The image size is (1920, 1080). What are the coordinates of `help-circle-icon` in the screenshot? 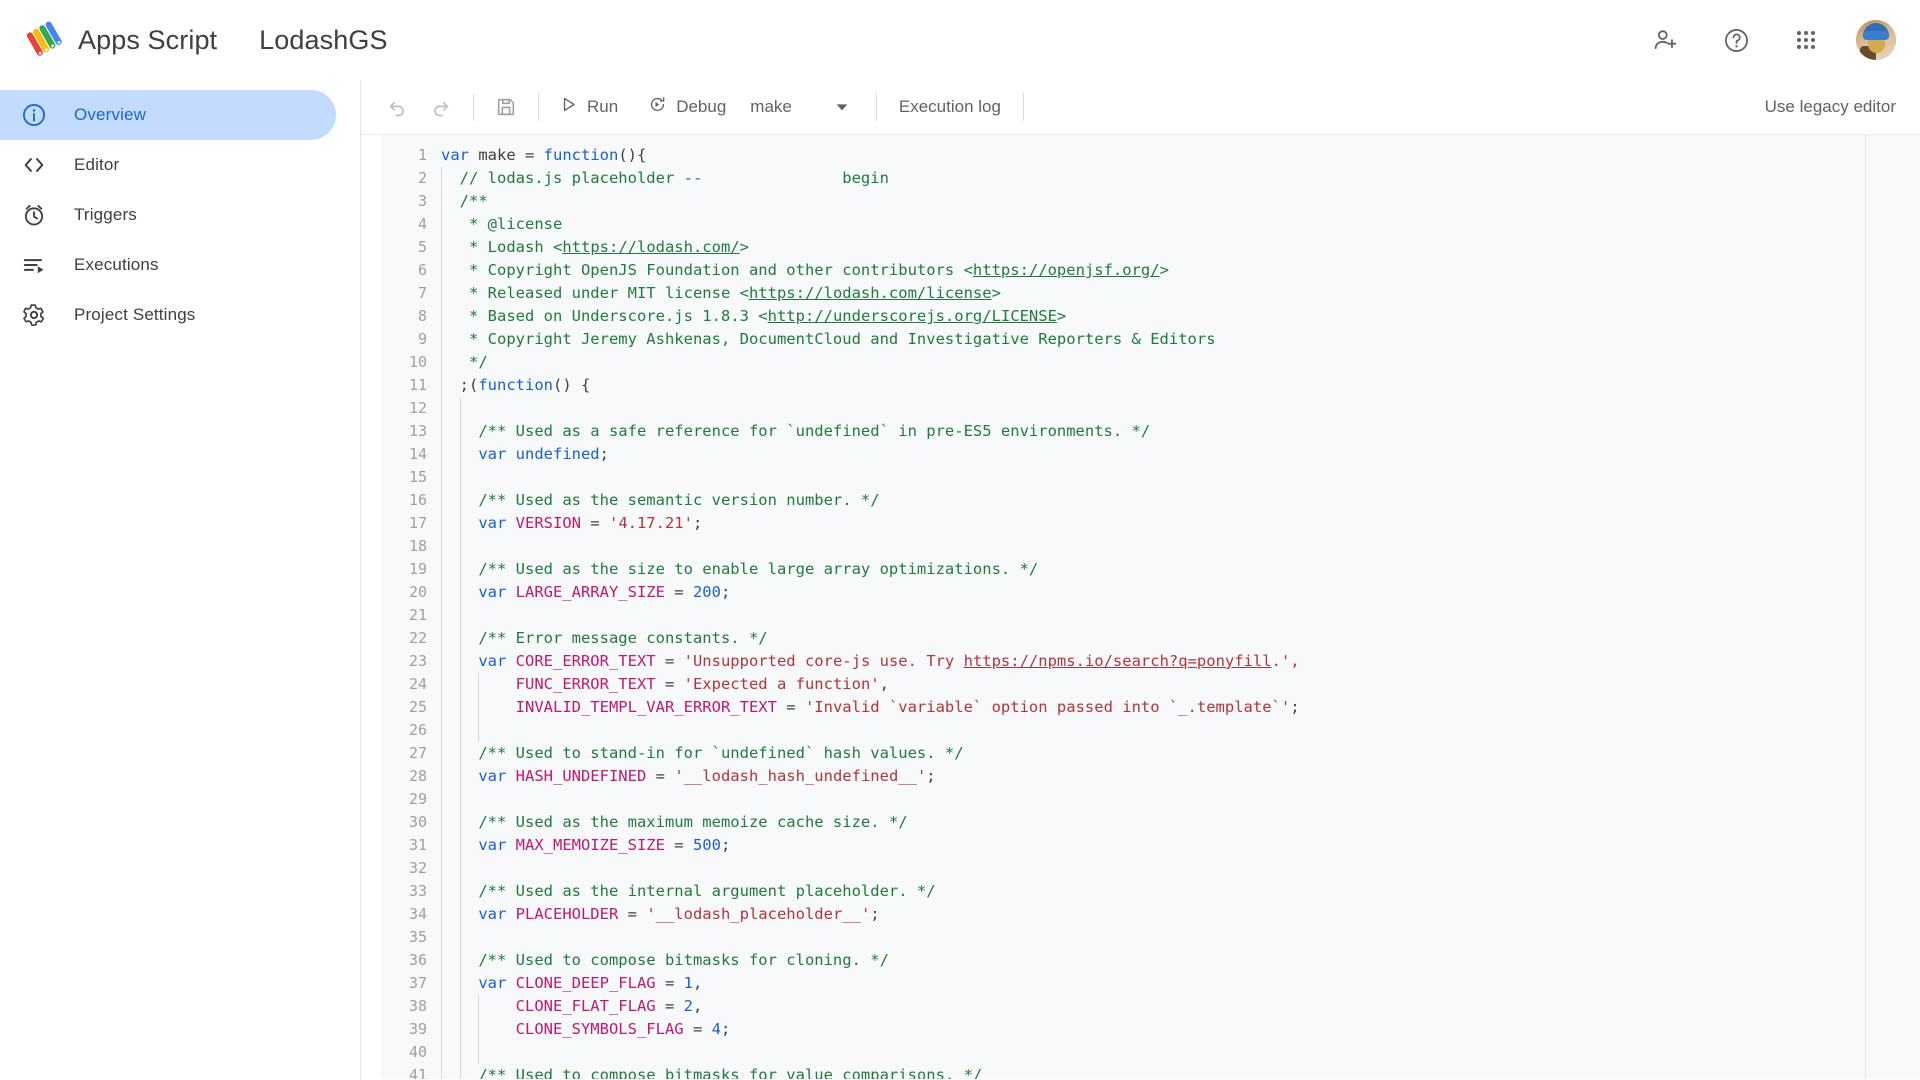 It's located at (1736, 40).